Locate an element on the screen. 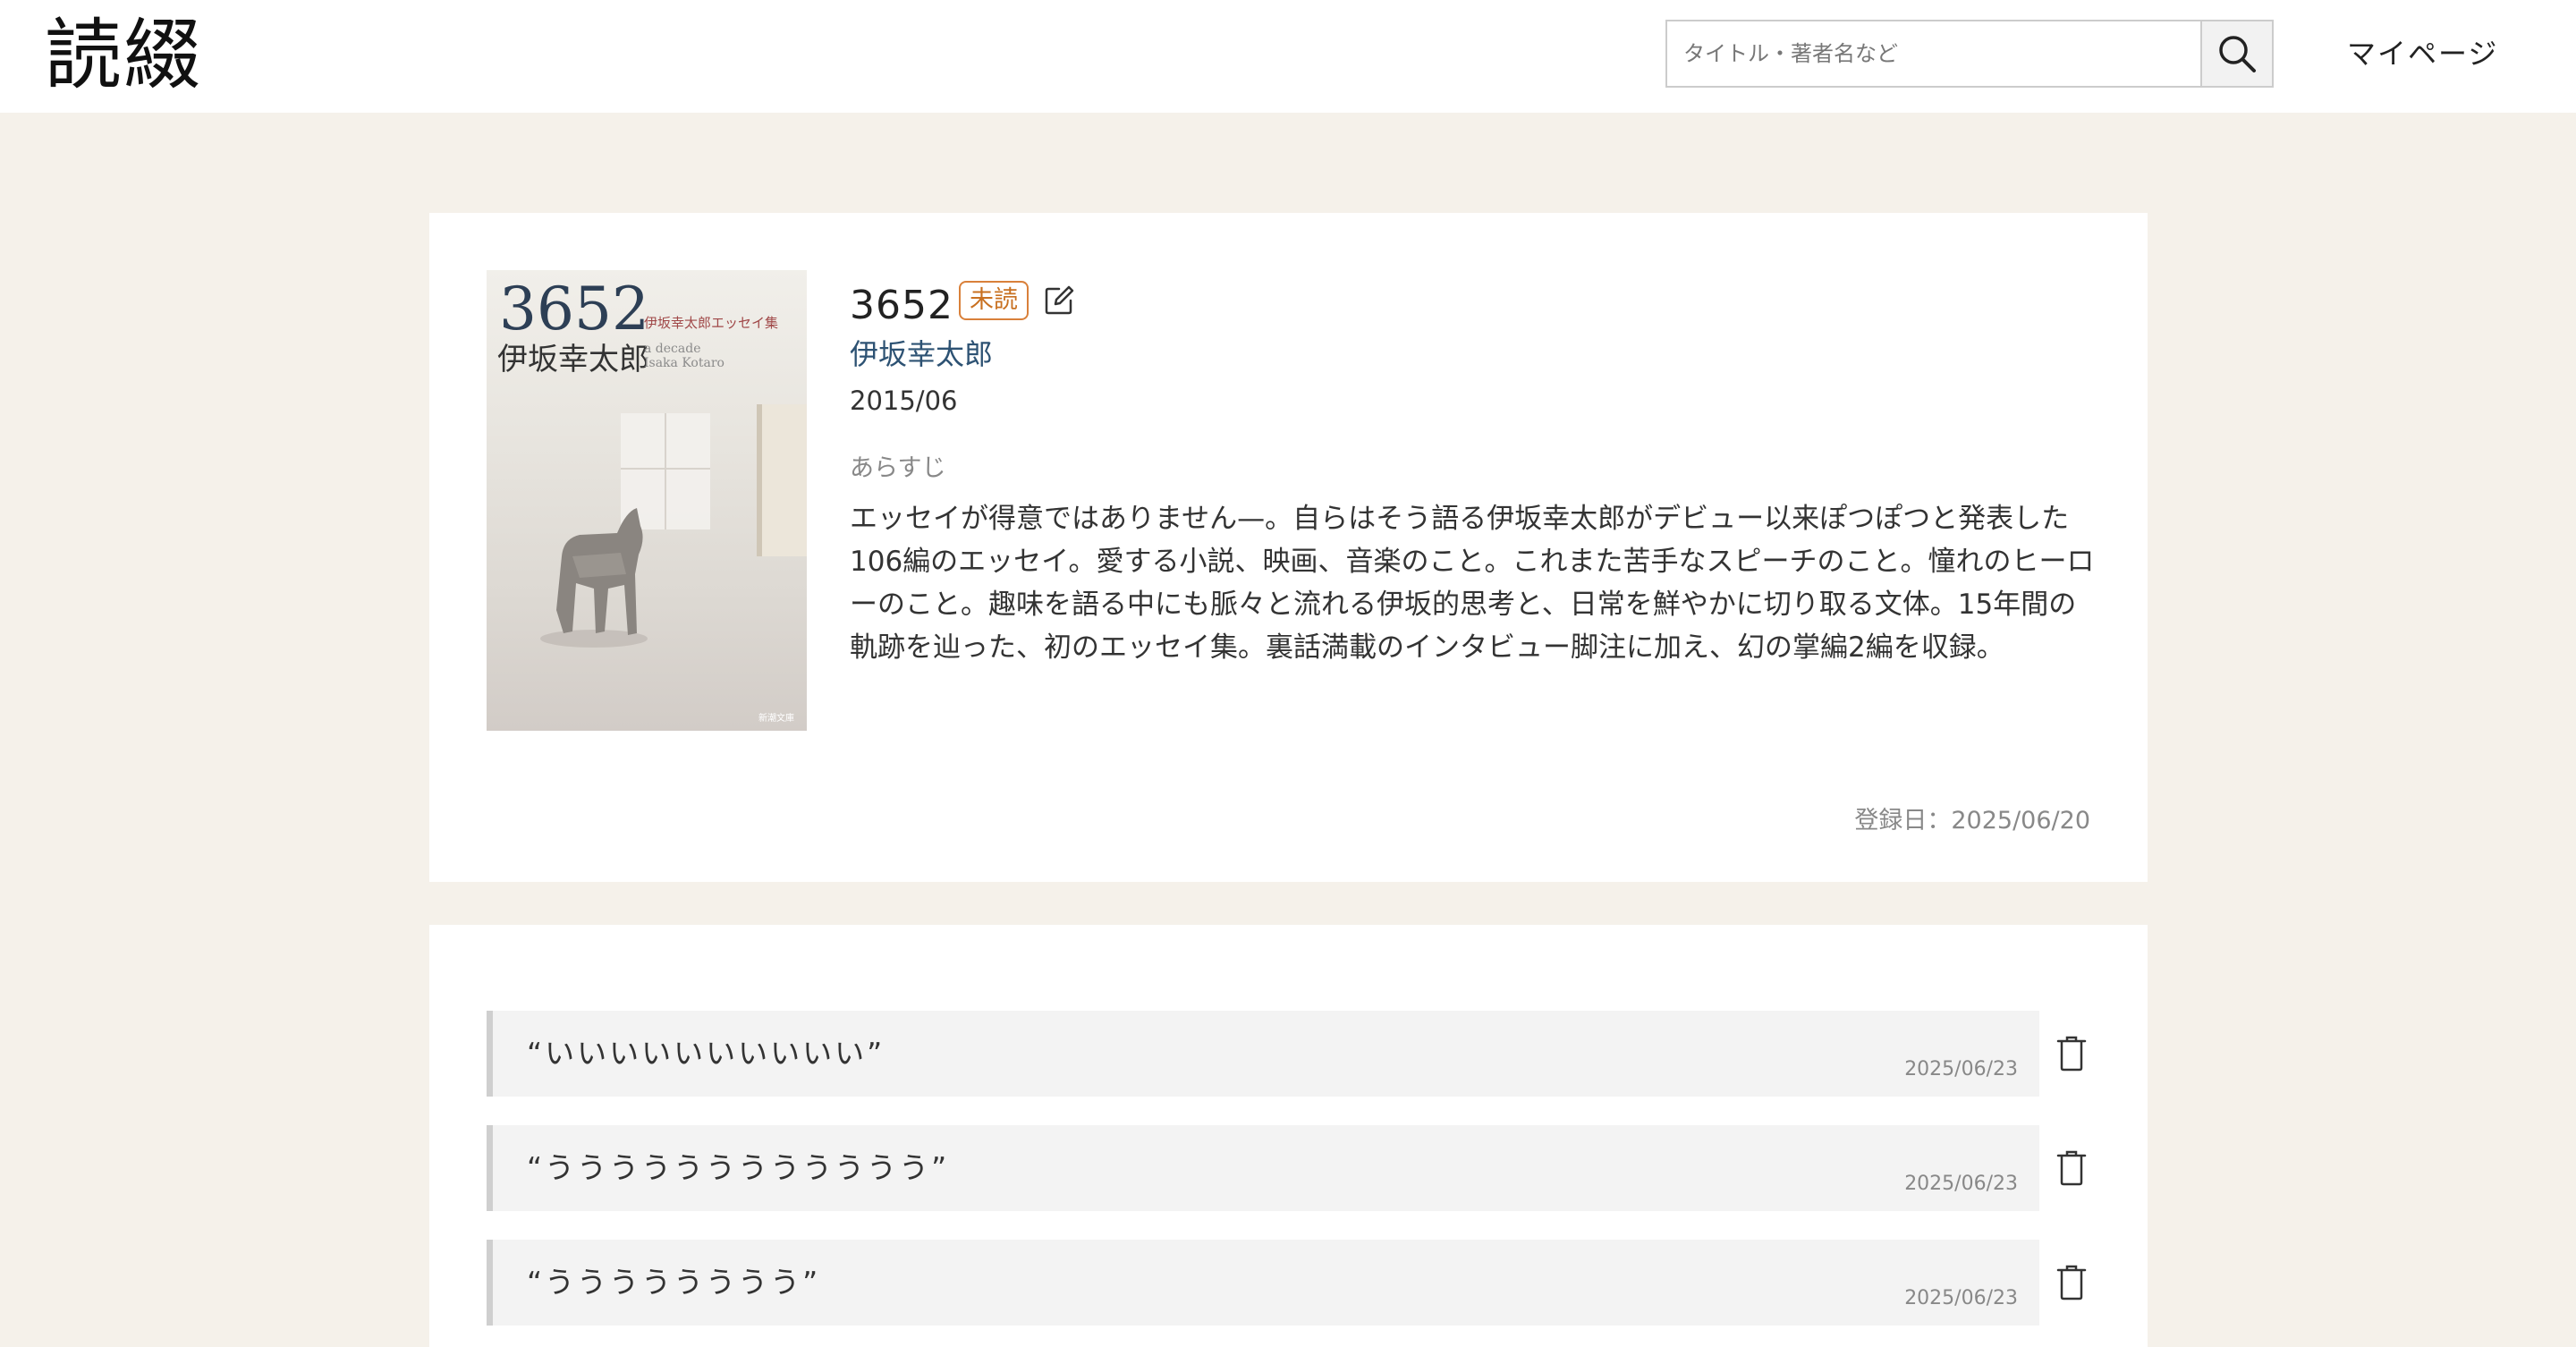  publication-date: 2015/06 is located at coordinates (904, 400).